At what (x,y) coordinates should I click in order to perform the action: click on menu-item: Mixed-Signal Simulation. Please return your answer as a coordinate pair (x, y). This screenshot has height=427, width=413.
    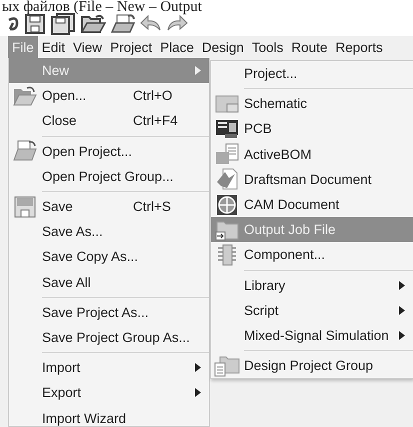
    Looking at the image, I should click on (312, 335).